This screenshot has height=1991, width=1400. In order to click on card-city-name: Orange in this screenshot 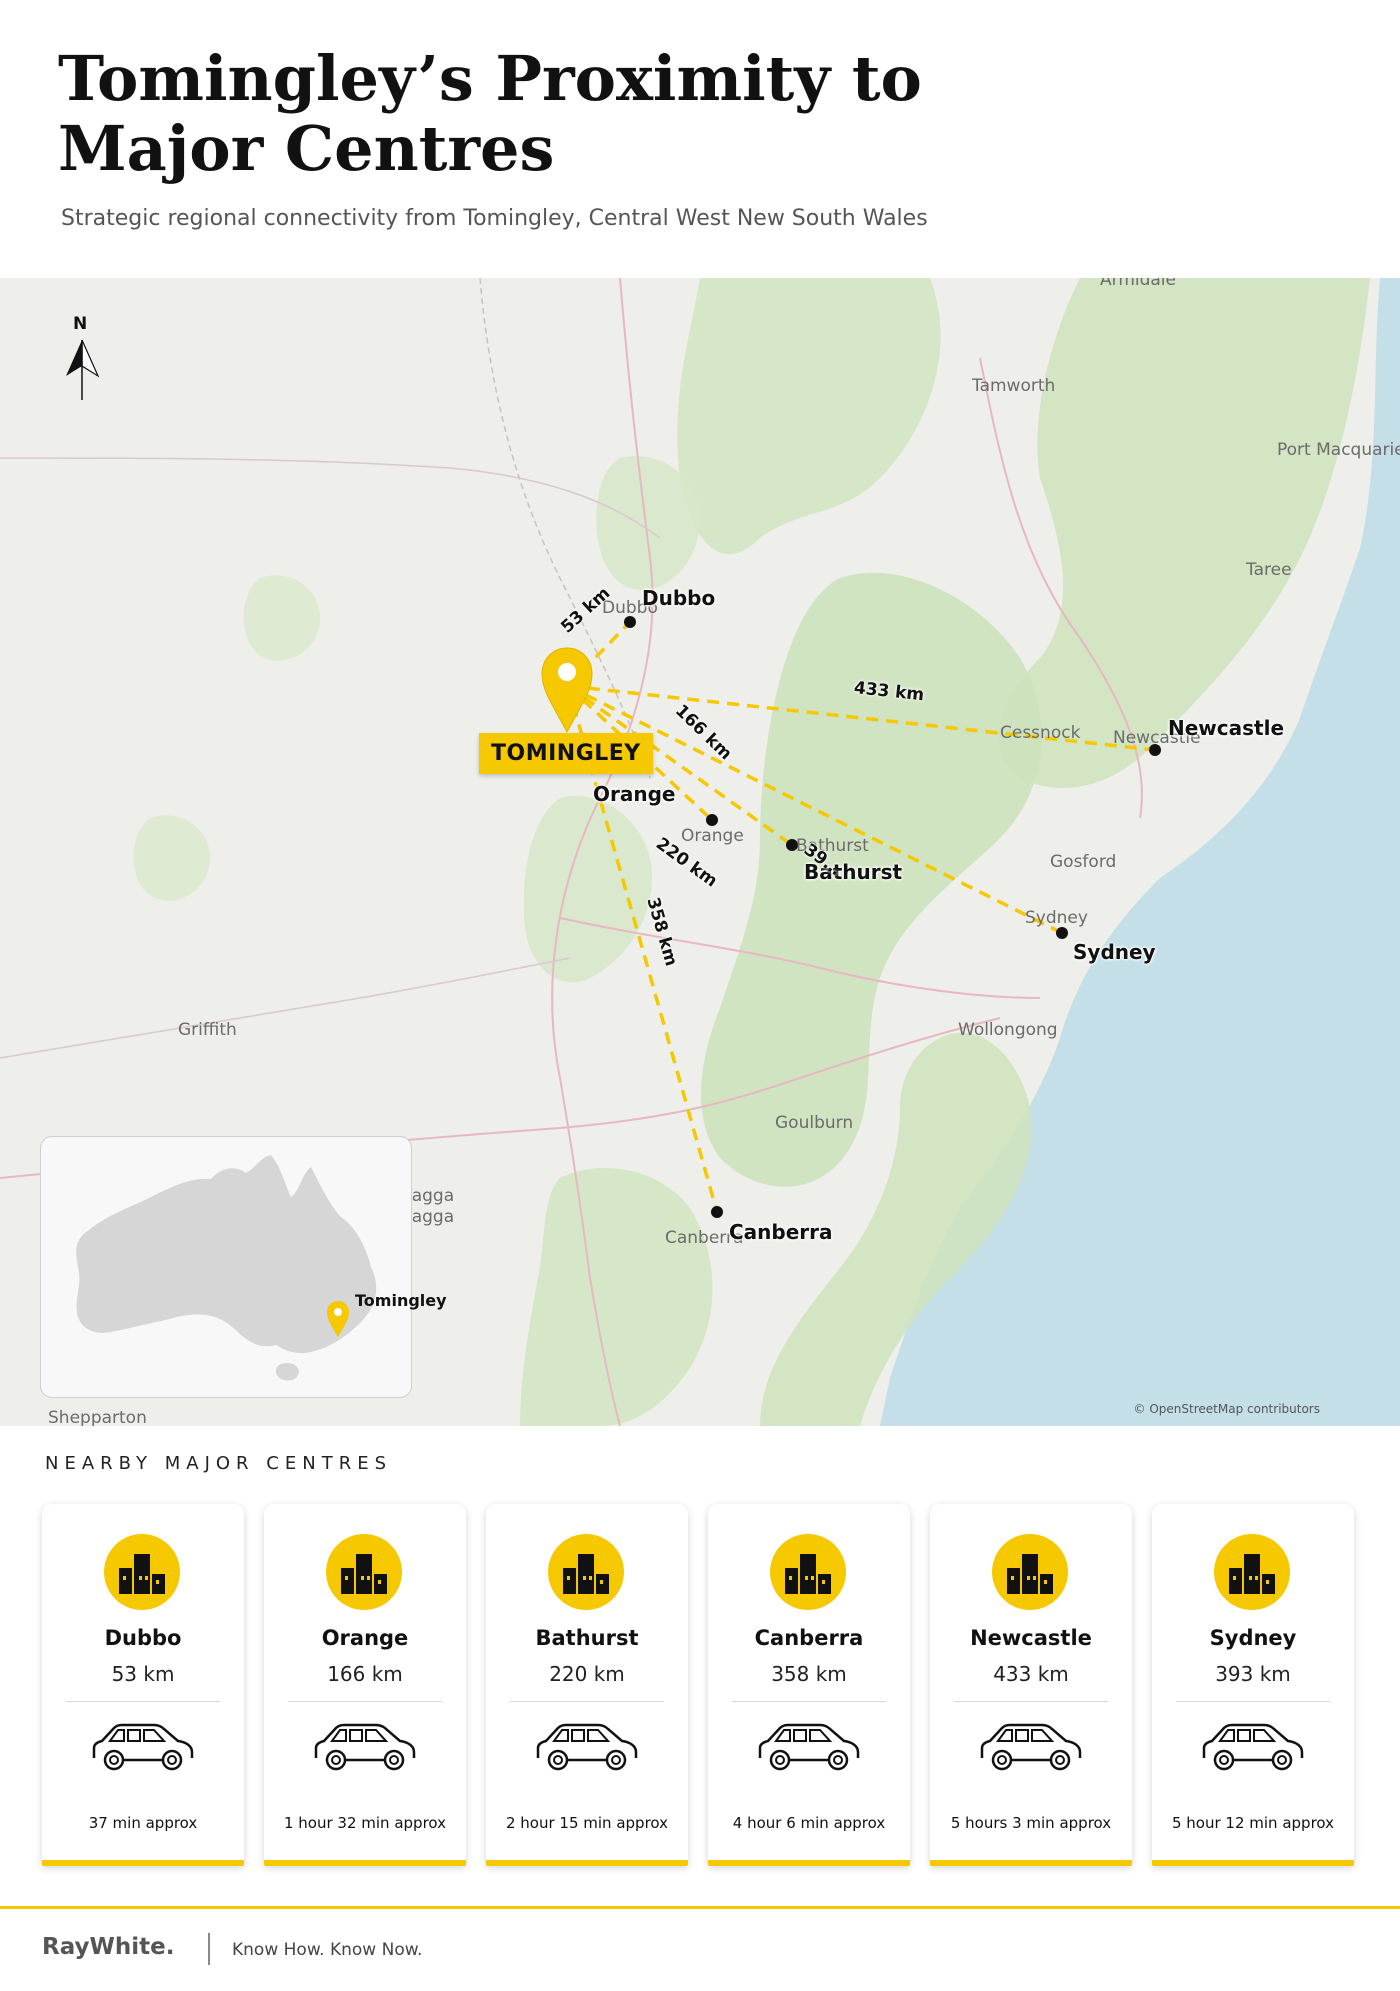, I will do `click(365, 1638)`.